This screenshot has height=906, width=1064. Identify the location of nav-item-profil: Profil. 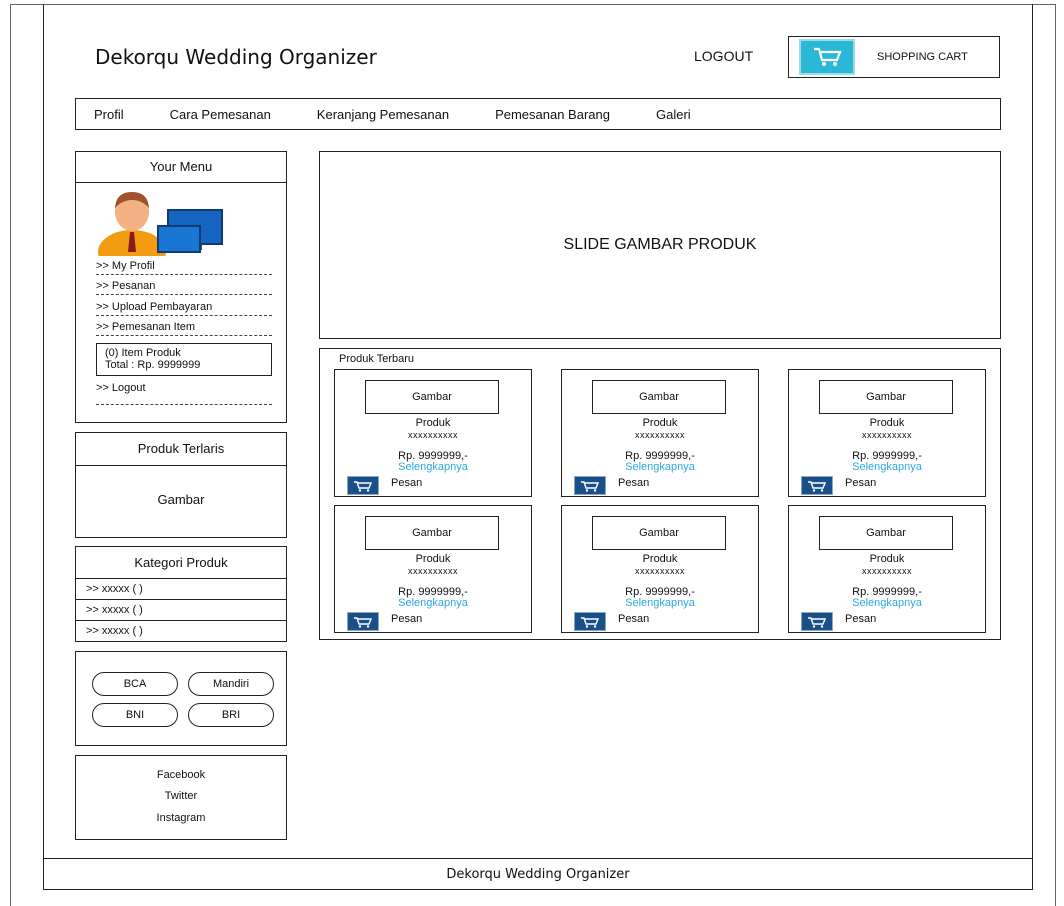
(109, 114).